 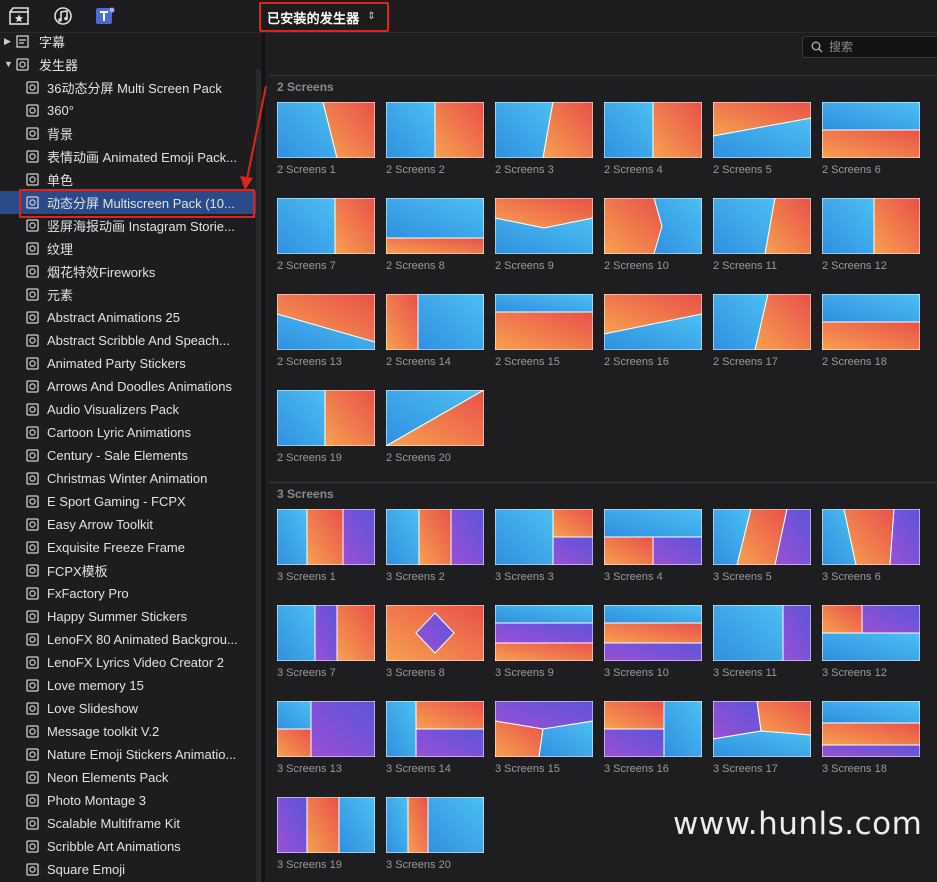 What do you see at coordinates (129, 846) in the screenshot?
I see `sidebar-item-generator: Scribble Art Animations` at bounding box center [129, 846].